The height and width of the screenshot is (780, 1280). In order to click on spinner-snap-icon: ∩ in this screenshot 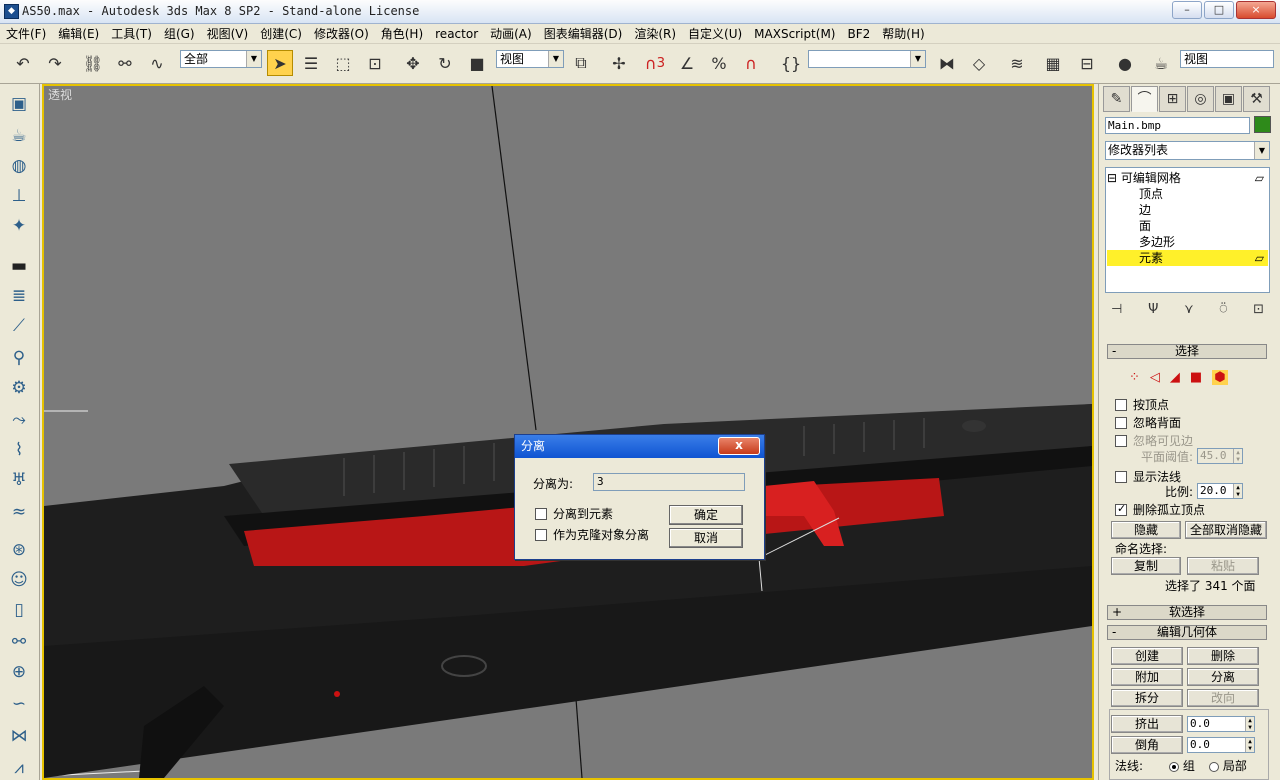, I will do `click(751, 63)`.